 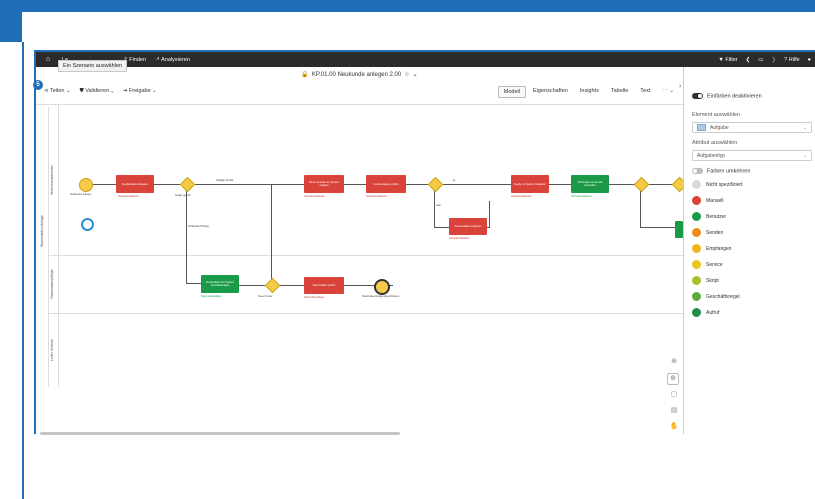 I want to click on flow-label: Gültiger Kunde, so click(x=225, y=180).